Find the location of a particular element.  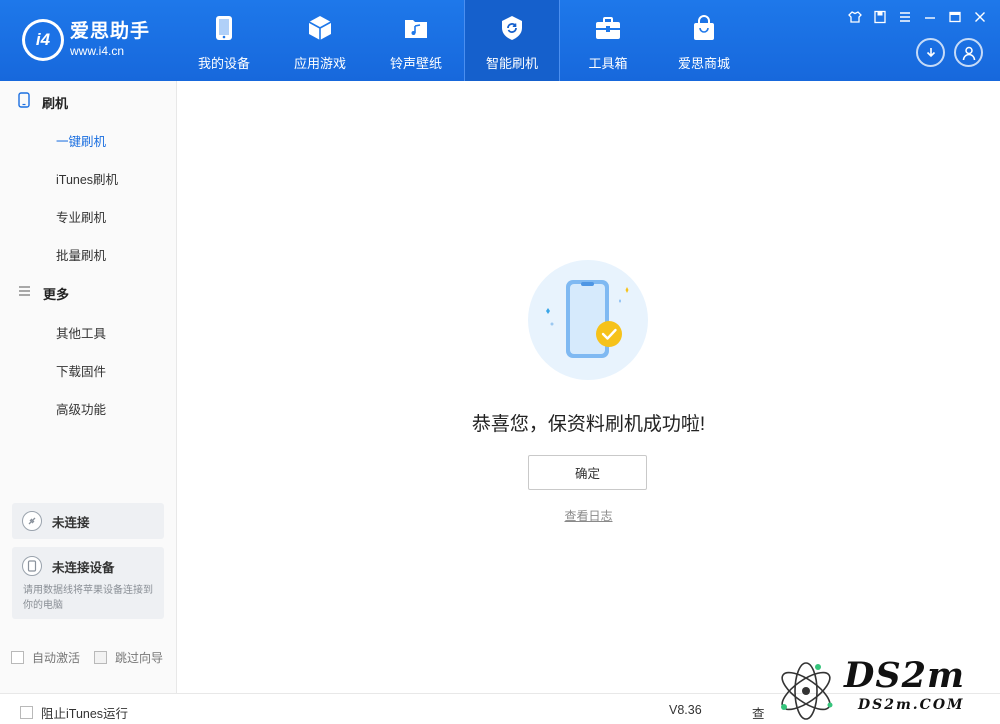

device-status-card: 未连接设备 请用数据线将苹果设备连接到你的电脑 is located at coordinates (88, 583).